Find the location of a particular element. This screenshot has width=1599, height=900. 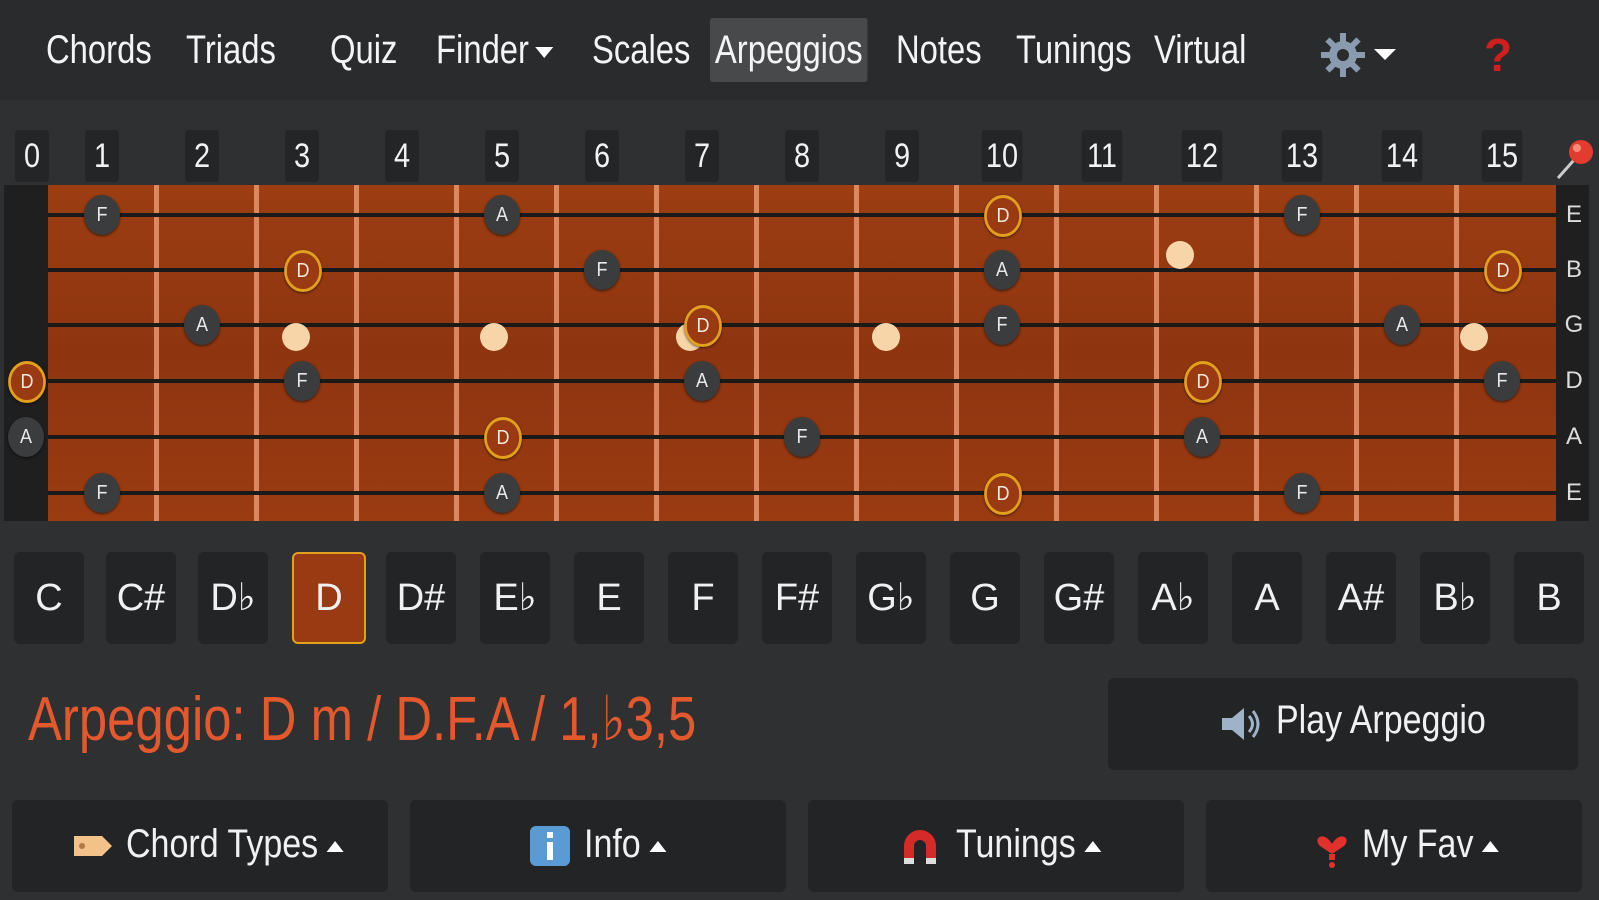

key-button: G# is located at coordinates (1079, 598).